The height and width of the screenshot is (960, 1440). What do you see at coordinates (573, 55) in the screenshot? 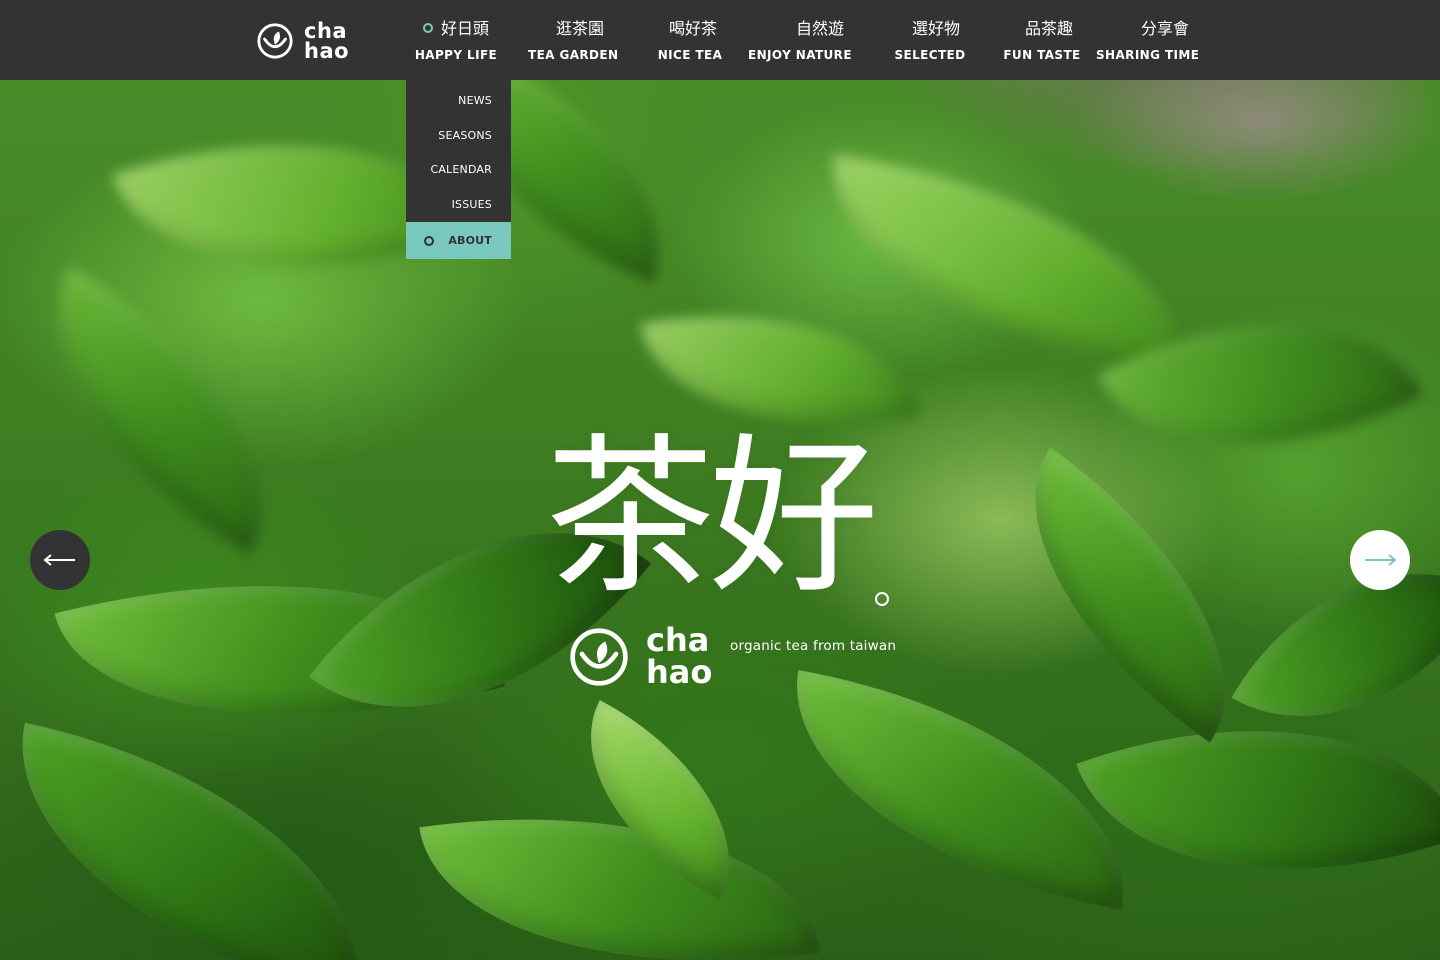
I see `nav-item-en-label: TEA GARDEN` at bounding box center [573, 55].